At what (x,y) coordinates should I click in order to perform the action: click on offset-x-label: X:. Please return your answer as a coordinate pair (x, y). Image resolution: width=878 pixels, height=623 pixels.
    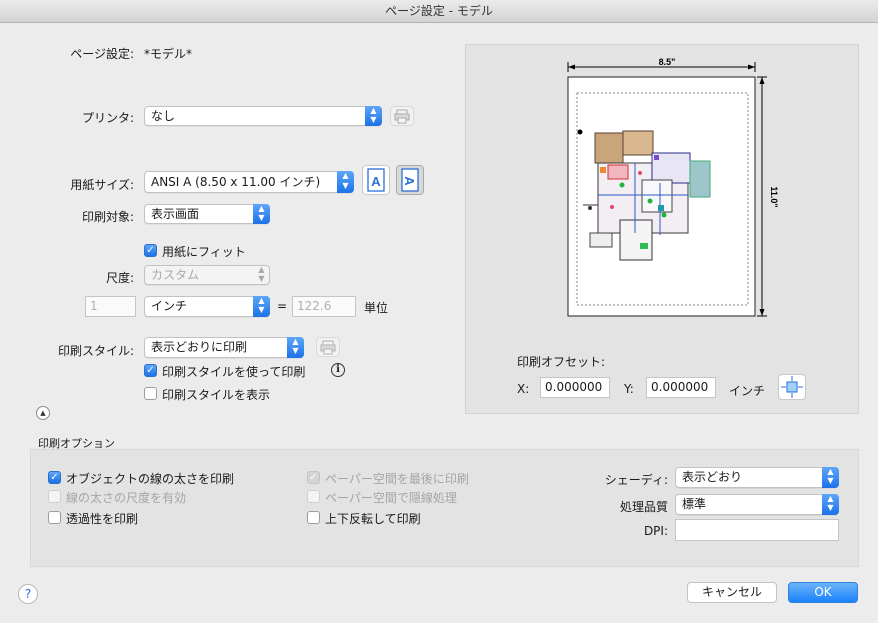
    Looking at the image, I should click on (523, 389).